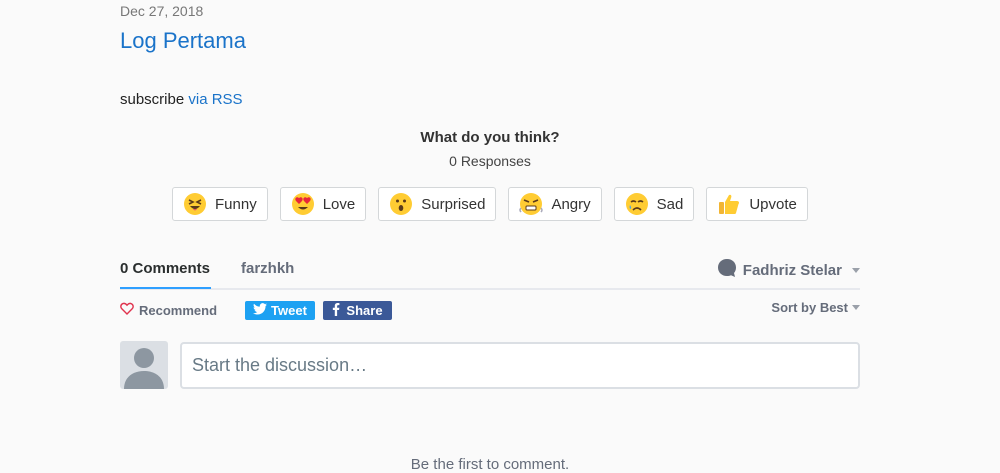  Describe the element at coordinates (727, 270) in the screenshot. I see `chat-bubble-icon` at that location.